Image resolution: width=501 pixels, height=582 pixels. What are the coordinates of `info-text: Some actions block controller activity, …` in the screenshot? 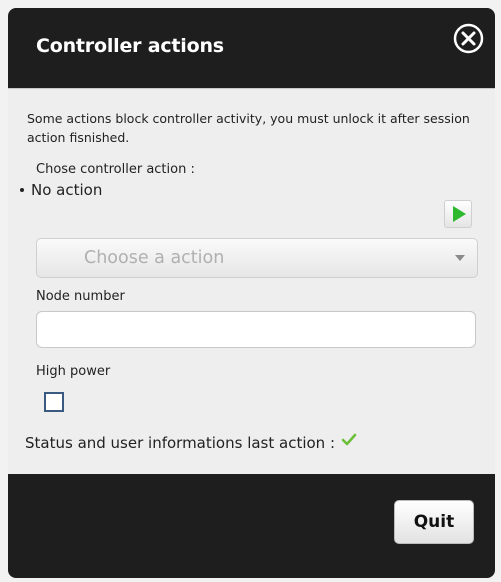 It's located at (248, 128).